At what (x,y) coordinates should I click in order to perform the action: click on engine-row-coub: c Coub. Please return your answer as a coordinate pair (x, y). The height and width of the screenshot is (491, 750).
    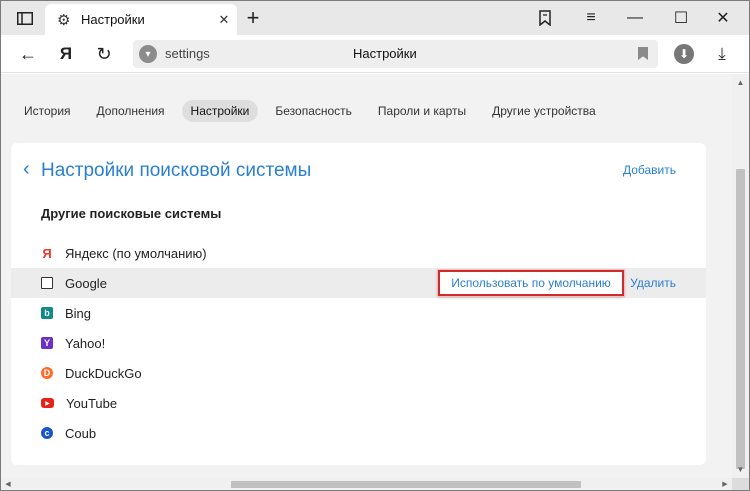
    Looking at the image, I should click on (358, 433).